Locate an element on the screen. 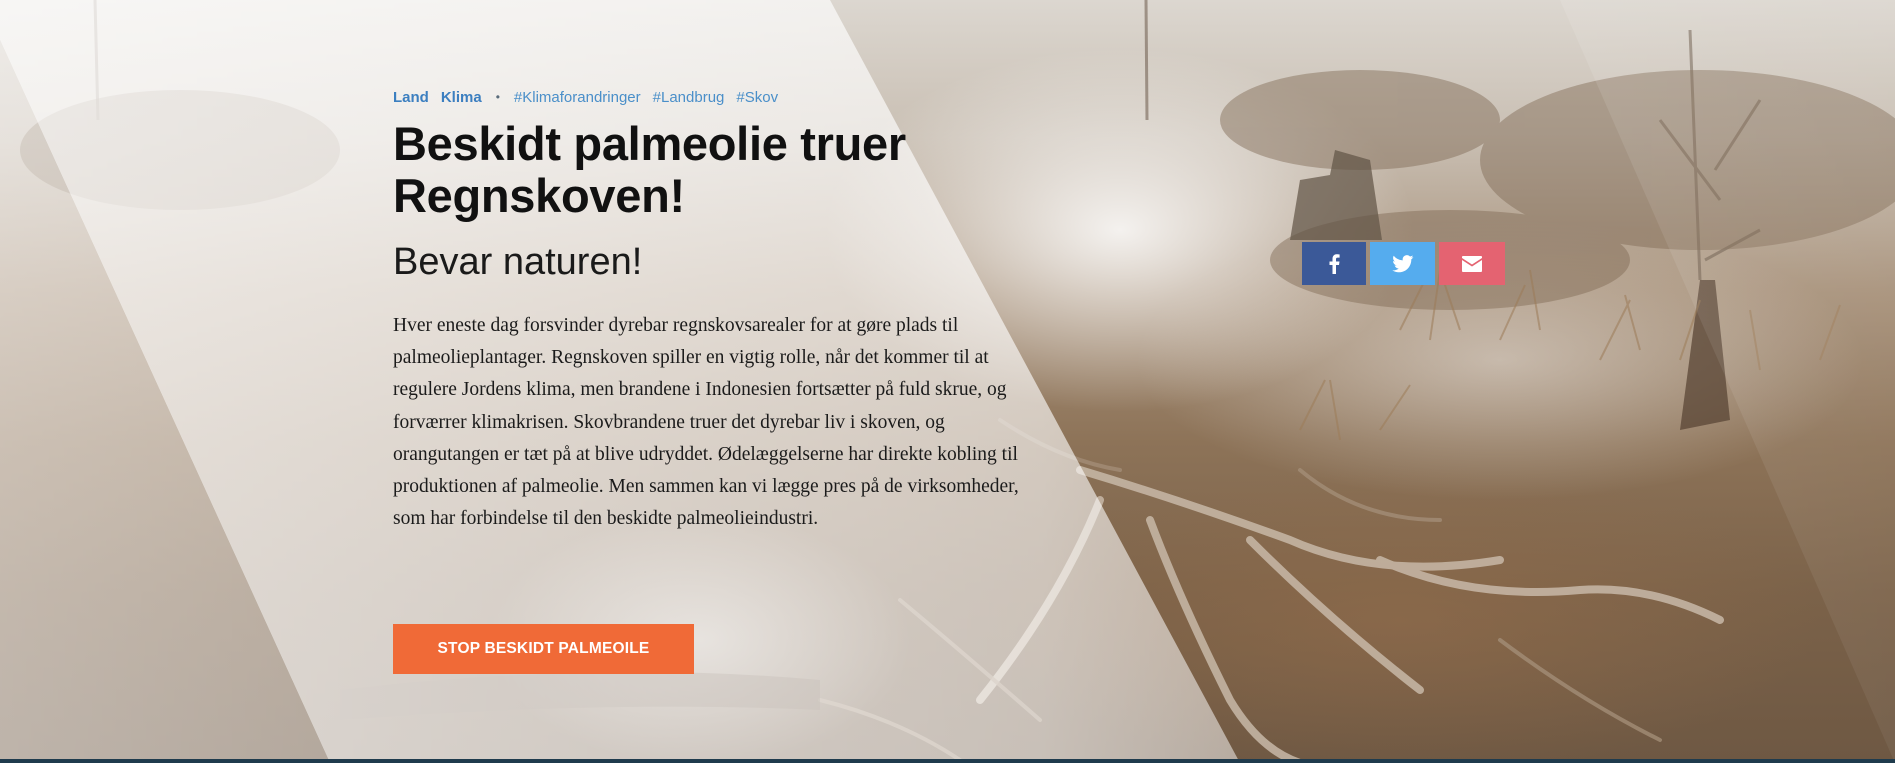  share-email-button is located at coordinates (1472, 263).